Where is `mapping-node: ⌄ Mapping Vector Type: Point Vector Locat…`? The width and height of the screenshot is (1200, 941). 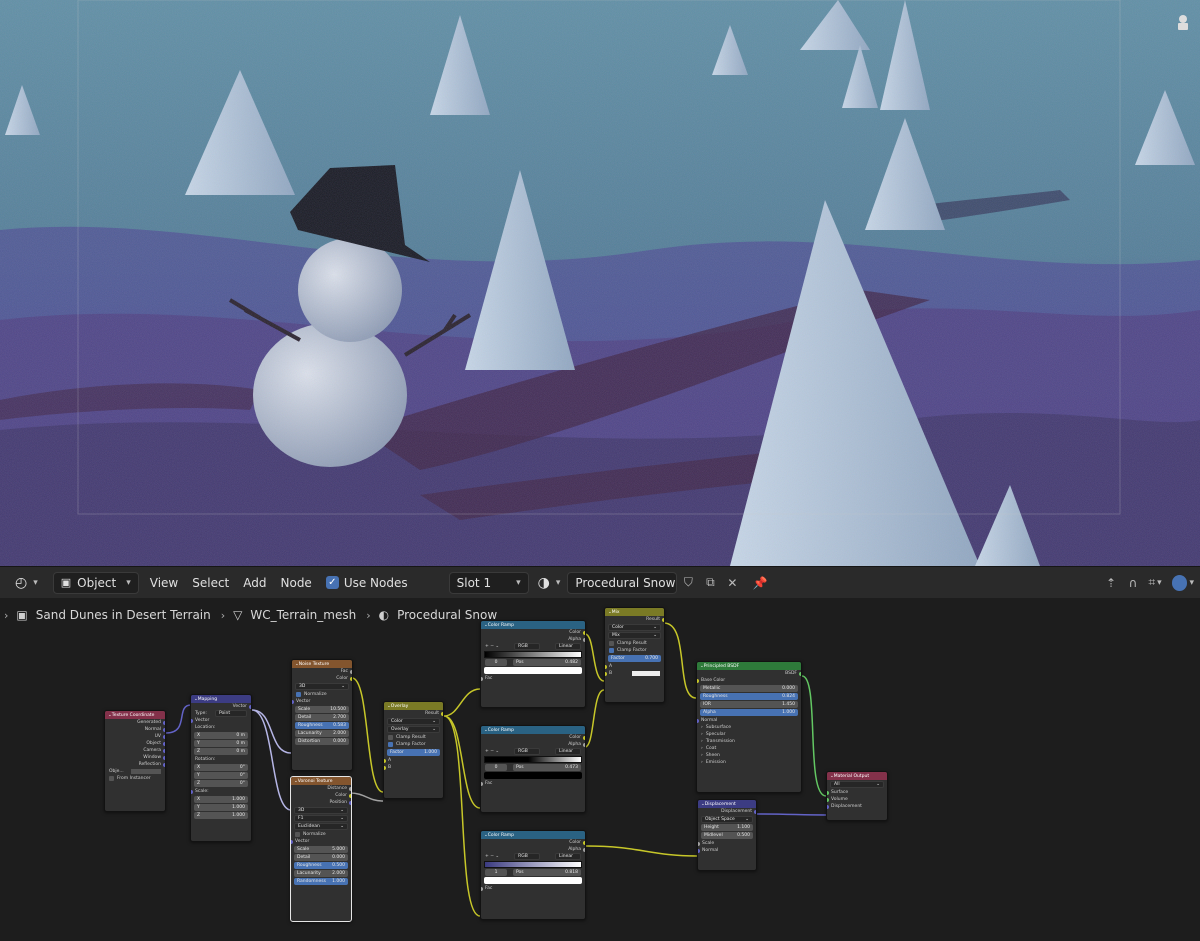 mapping-node: ⌄ Mapping Vector Type: Point Vector Locat… is located at coordinates (221, 768).